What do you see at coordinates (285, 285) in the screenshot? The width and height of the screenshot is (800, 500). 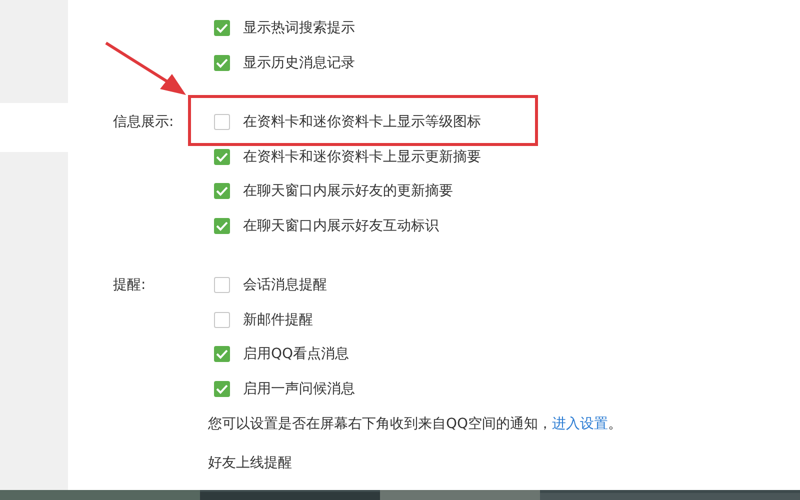 I see `checkbox-label: 会话消息提醒` at bounding box center [285, 285].